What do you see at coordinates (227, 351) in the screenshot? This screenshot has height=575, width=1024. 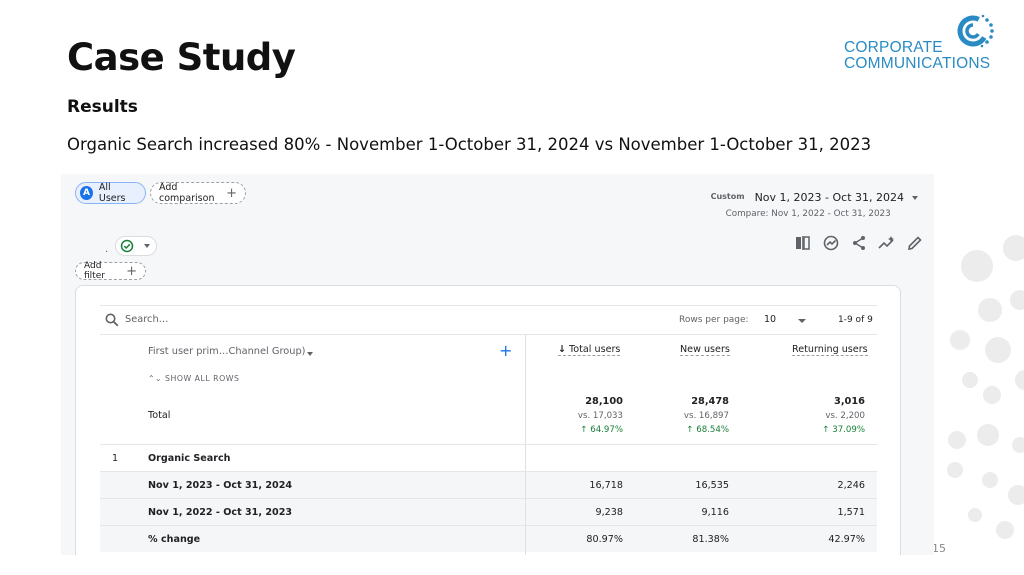 I see `dimension-column-header: First user prim…Channel Group)` at bounding box center [227, 351].